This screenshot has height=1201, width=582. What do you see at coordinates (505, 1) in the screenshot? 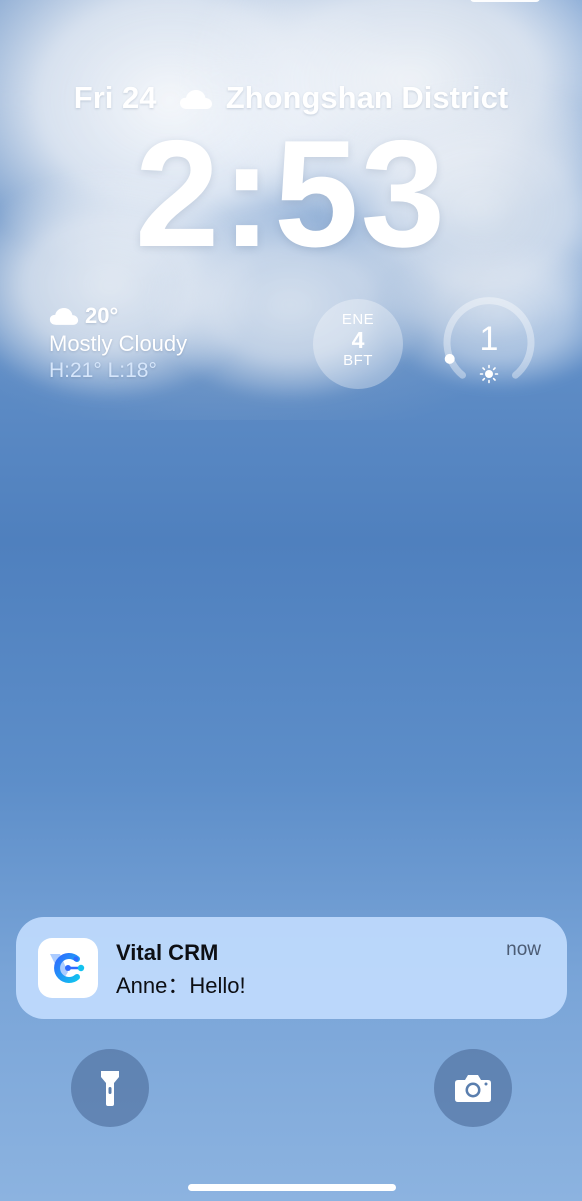
I see `status-indicator` at bounding box center [505, 1].